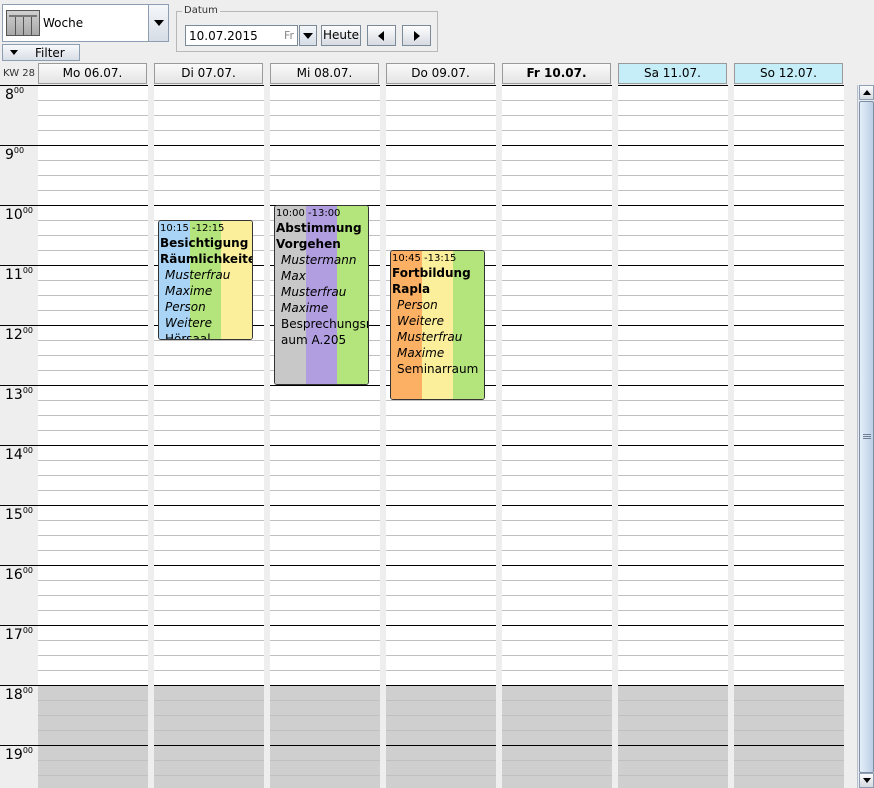 This screenshot has width=874, height=788. I want to click on grip-line, so click(867, 436).